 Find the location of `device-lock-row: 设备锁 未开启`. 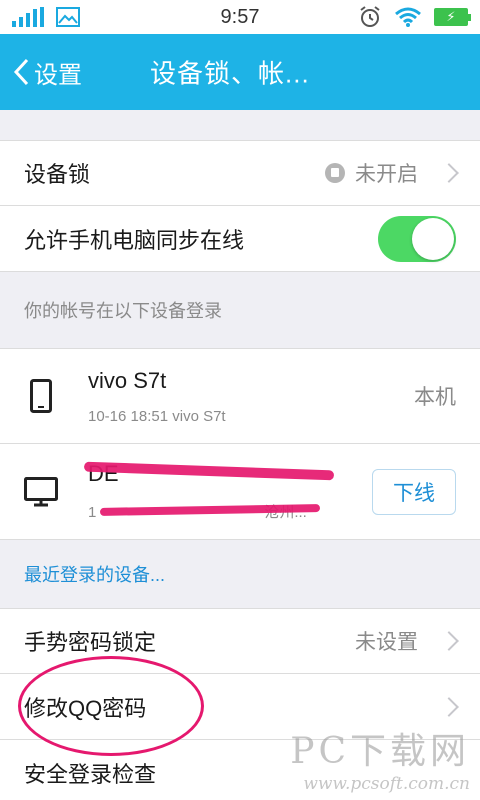

device-lock-row: 设备锁 未开启 is located at coordinates (240, 173).